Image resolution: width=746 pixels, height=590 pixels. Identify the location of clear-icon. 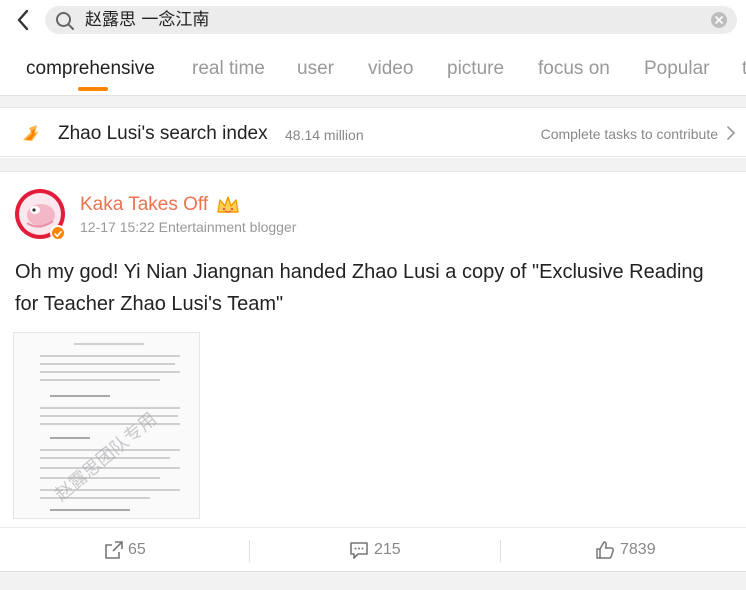
(719, 20).